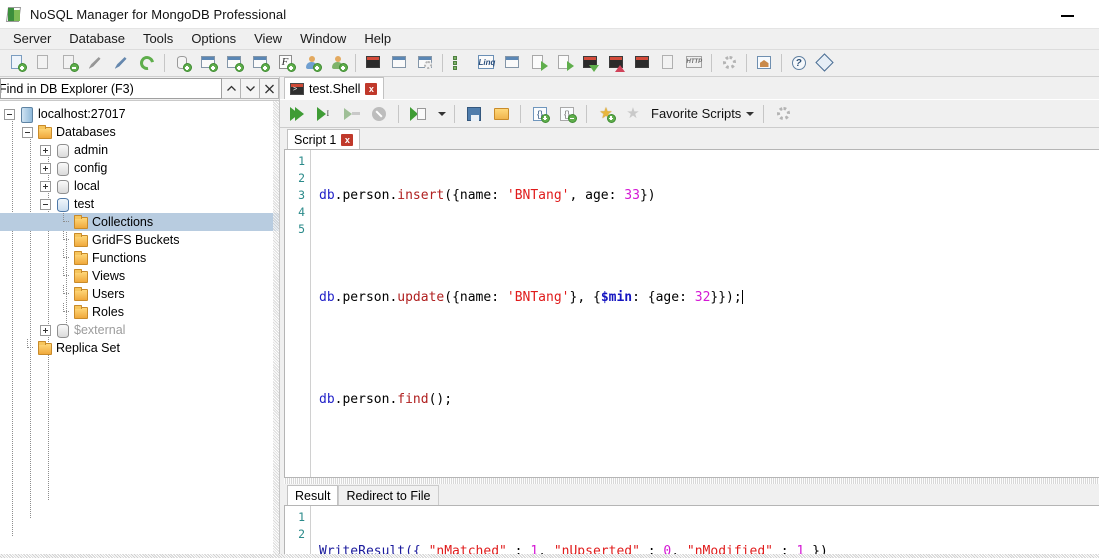 The image size is (1099, 558). I want to click on connect-button, so click(95, 63).